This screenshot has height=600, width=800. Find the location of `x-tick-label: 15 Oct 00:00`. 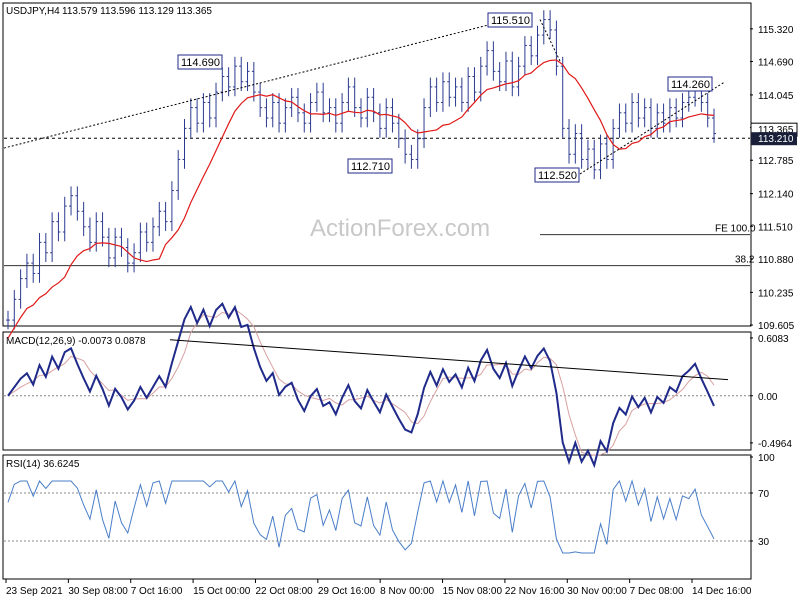

x-tick-label: 15 Oct 00:00 is located at coordinates (222, 591).